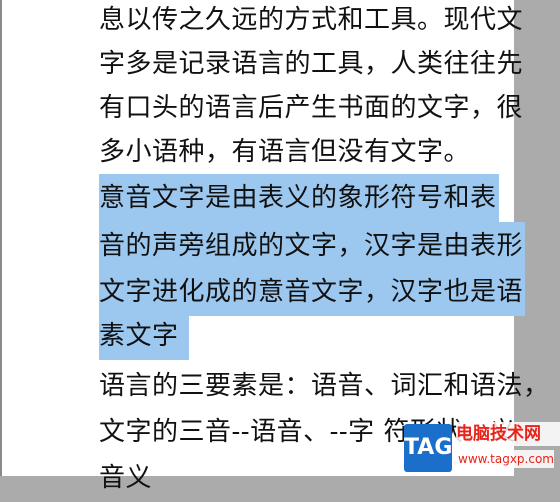 This screenshot has height=502, width=560. Describe the element at coordinates (428, 448) in the screenshot. I see `watermark-tag-logo: TAG` at that location.